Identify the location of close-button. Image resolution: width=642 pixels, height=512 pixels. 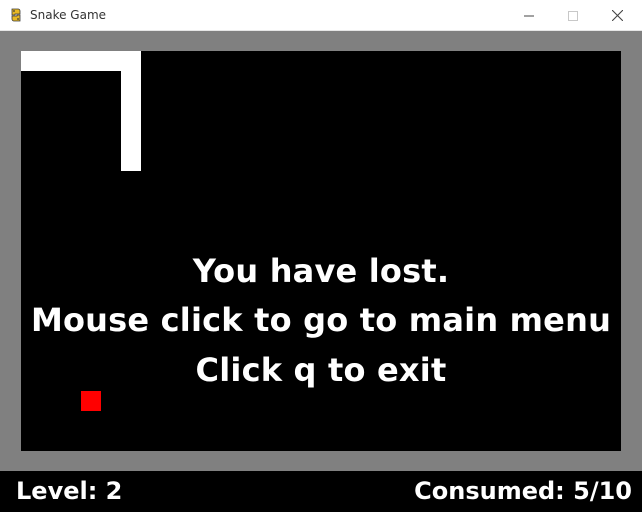
(617, 15).